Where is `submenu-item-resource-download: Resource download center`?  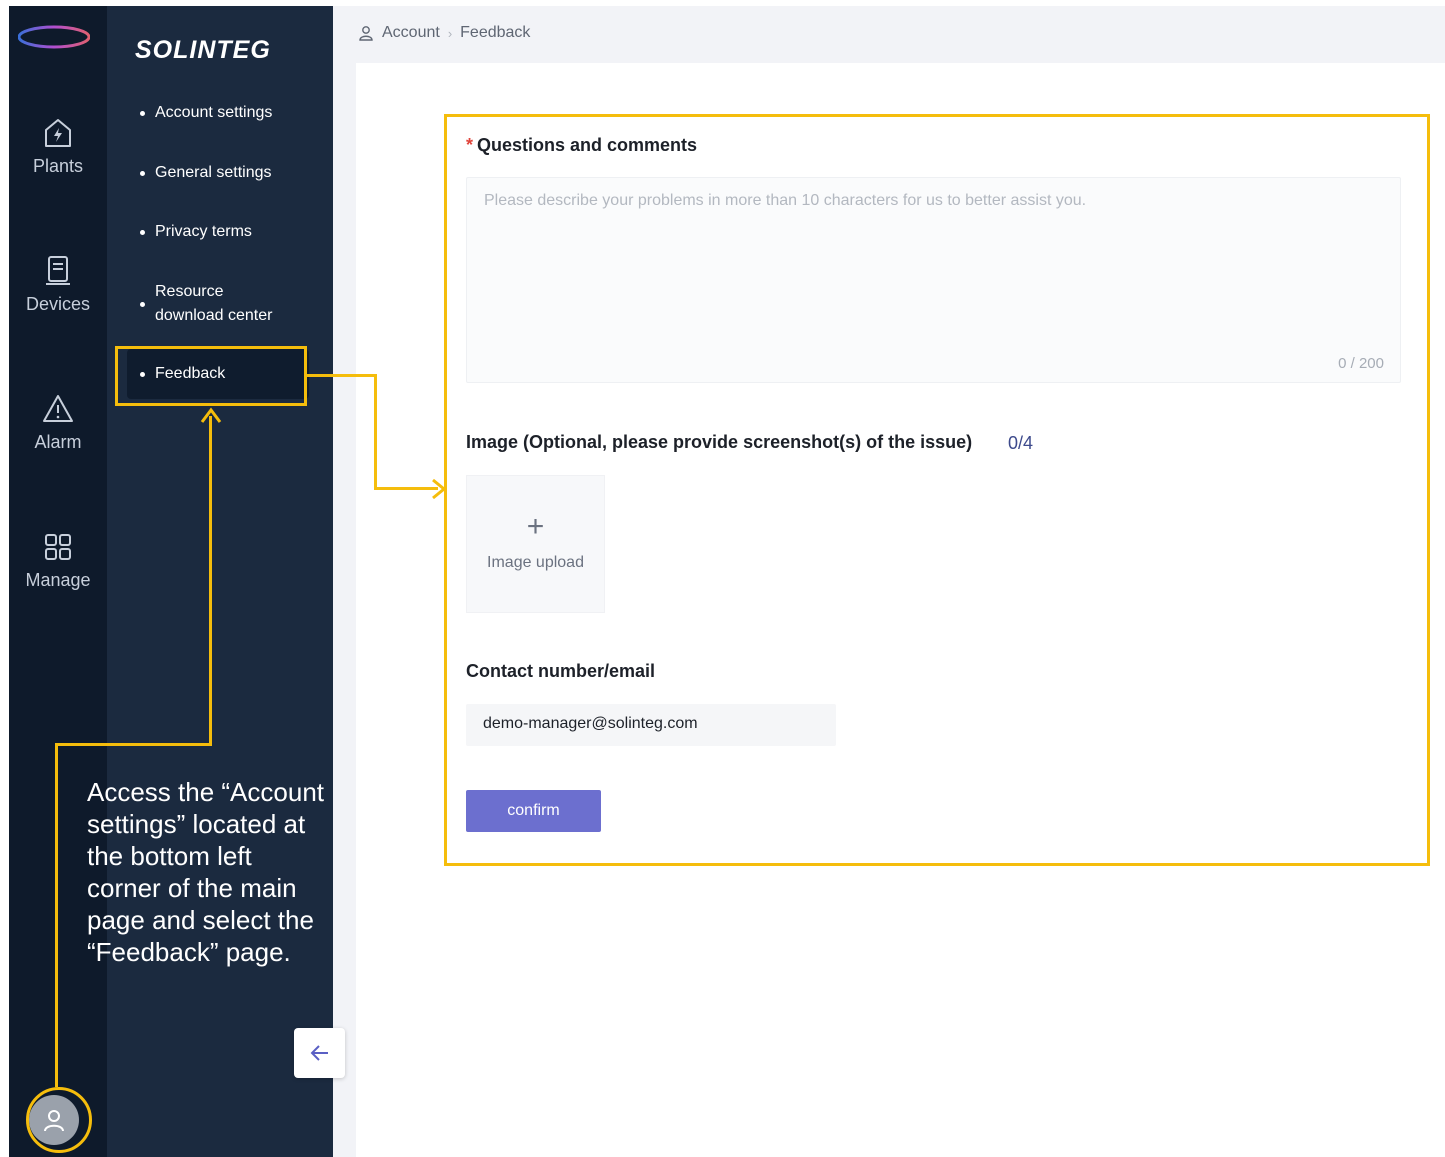 submenu-item-resource-download: Resource download center is located at coordinates (202, 304).